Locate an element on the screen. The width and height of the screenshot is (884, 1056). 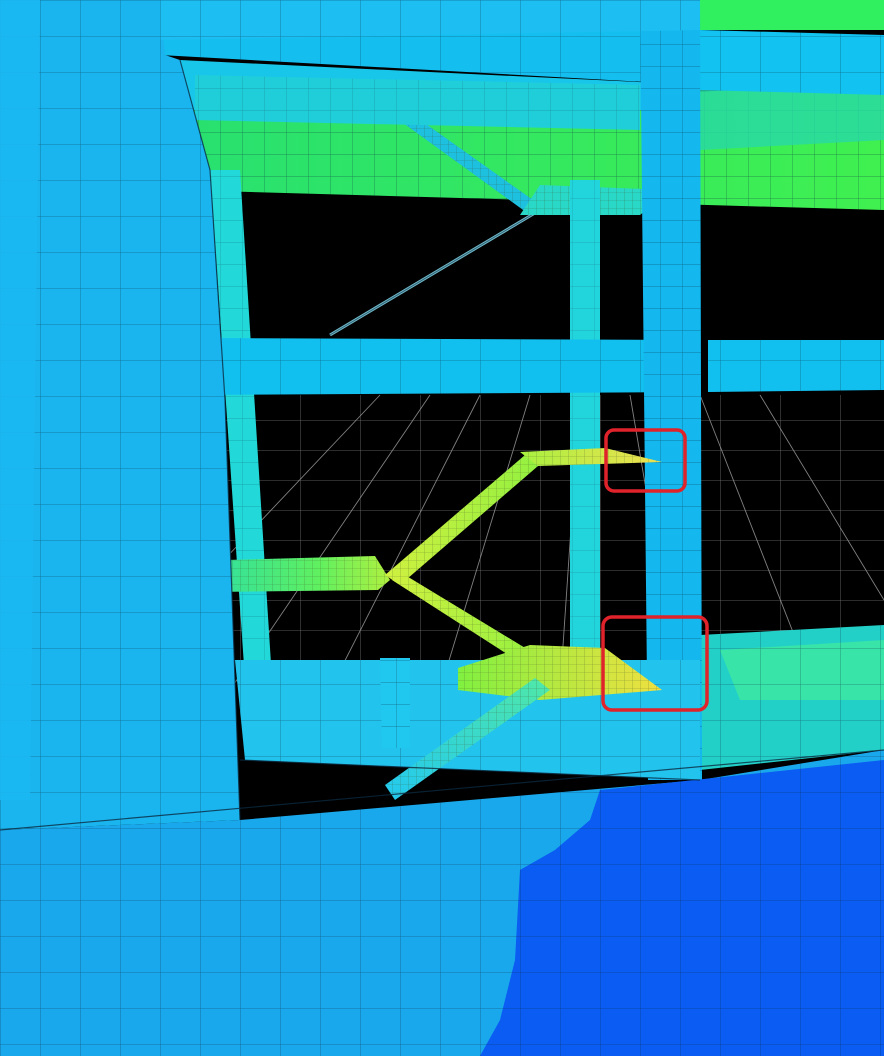
stair-left-landing is located at coordinates (301, 574).